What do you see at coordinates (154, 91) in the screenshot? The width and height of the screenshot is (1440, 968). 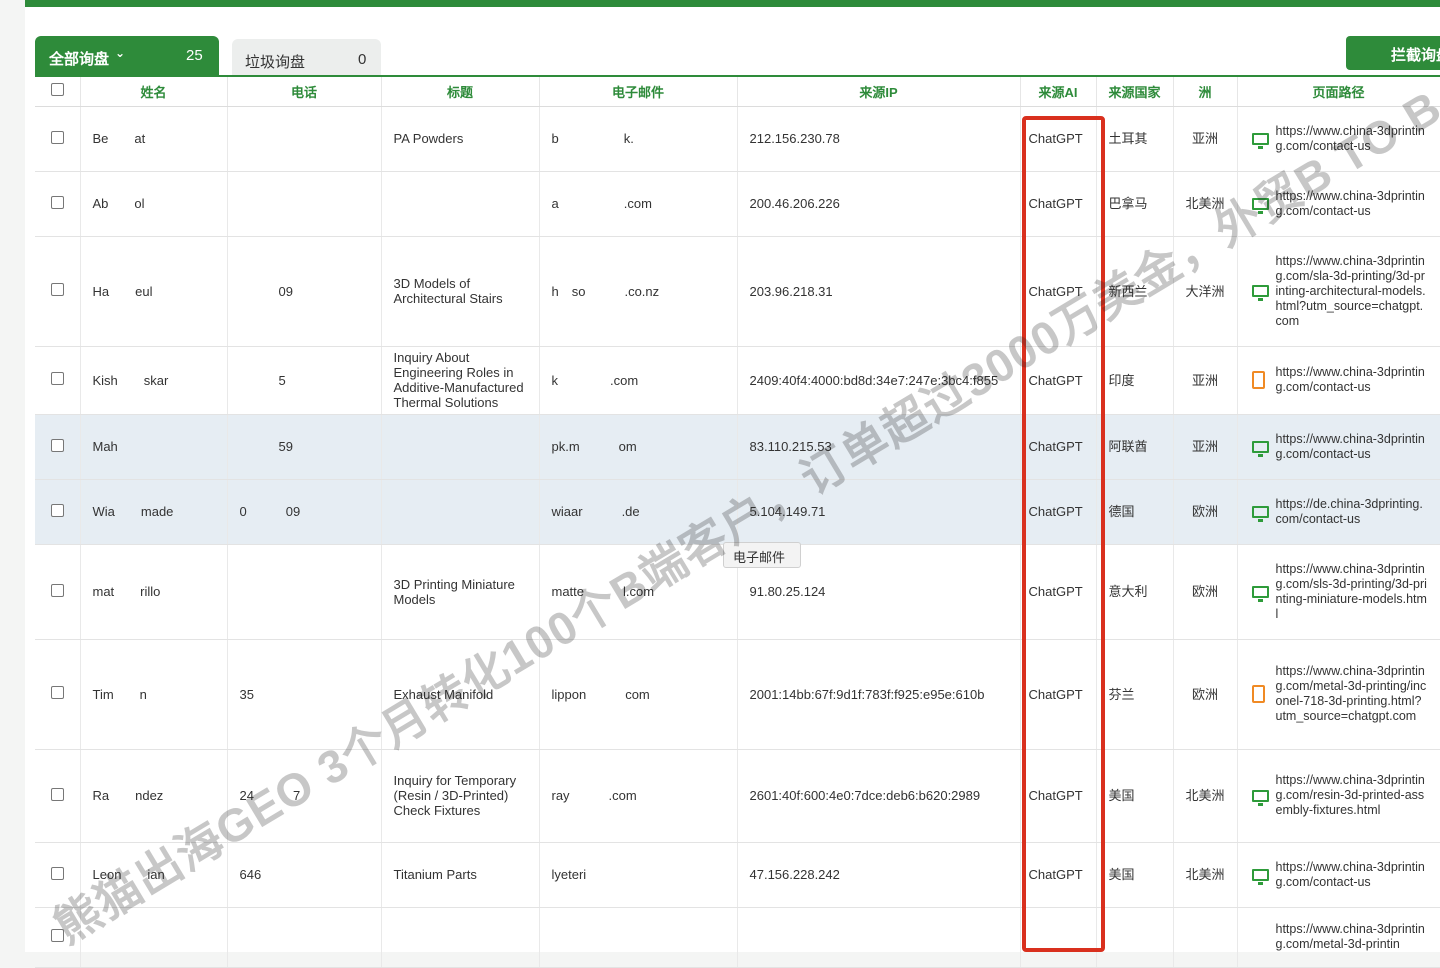 I see `column-header-name: 姓名` at bounding box center [154, 91].